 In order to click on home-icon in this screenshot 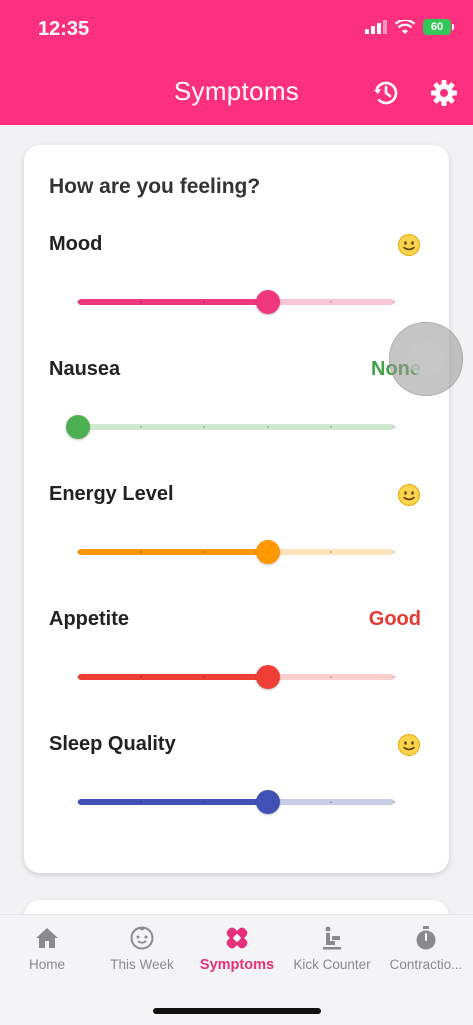, I will do `click(47, 938)`.